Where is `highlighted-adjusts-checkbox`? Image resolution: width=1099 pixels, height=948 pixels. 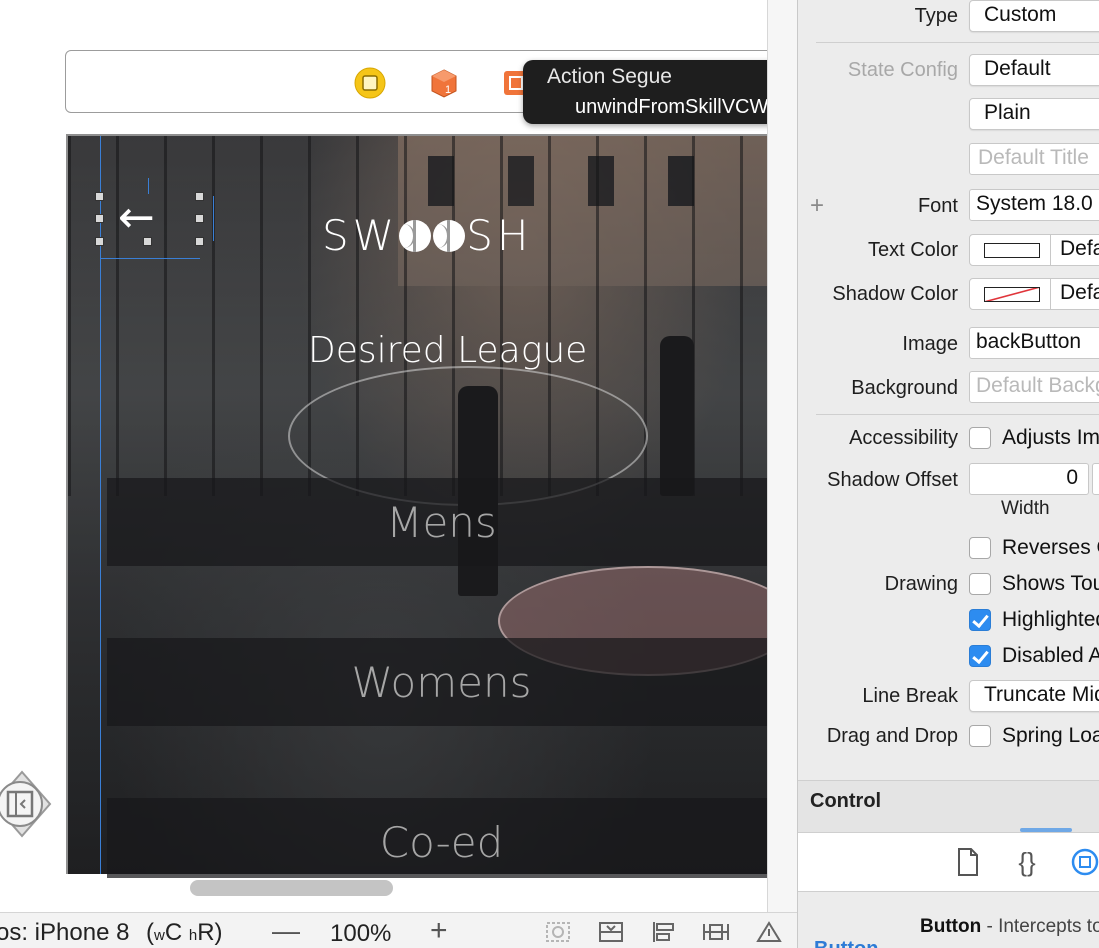
highlighted-adjusts-checkbox is located at coordinates (980, 620).